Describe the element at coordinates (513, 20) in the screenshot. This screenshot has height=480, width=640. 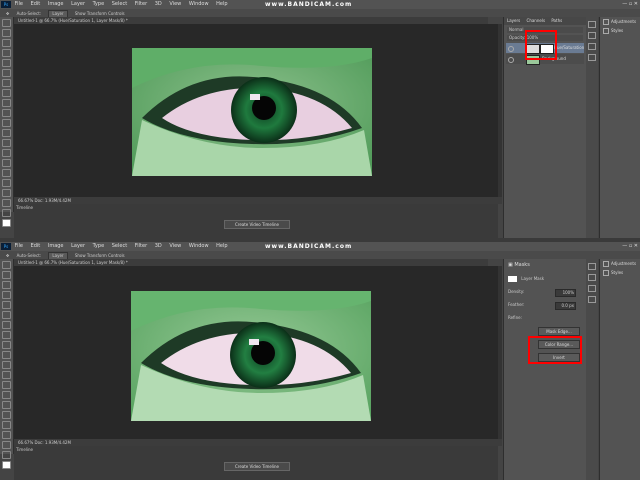
I see `tab-layers: Layers` at that location.